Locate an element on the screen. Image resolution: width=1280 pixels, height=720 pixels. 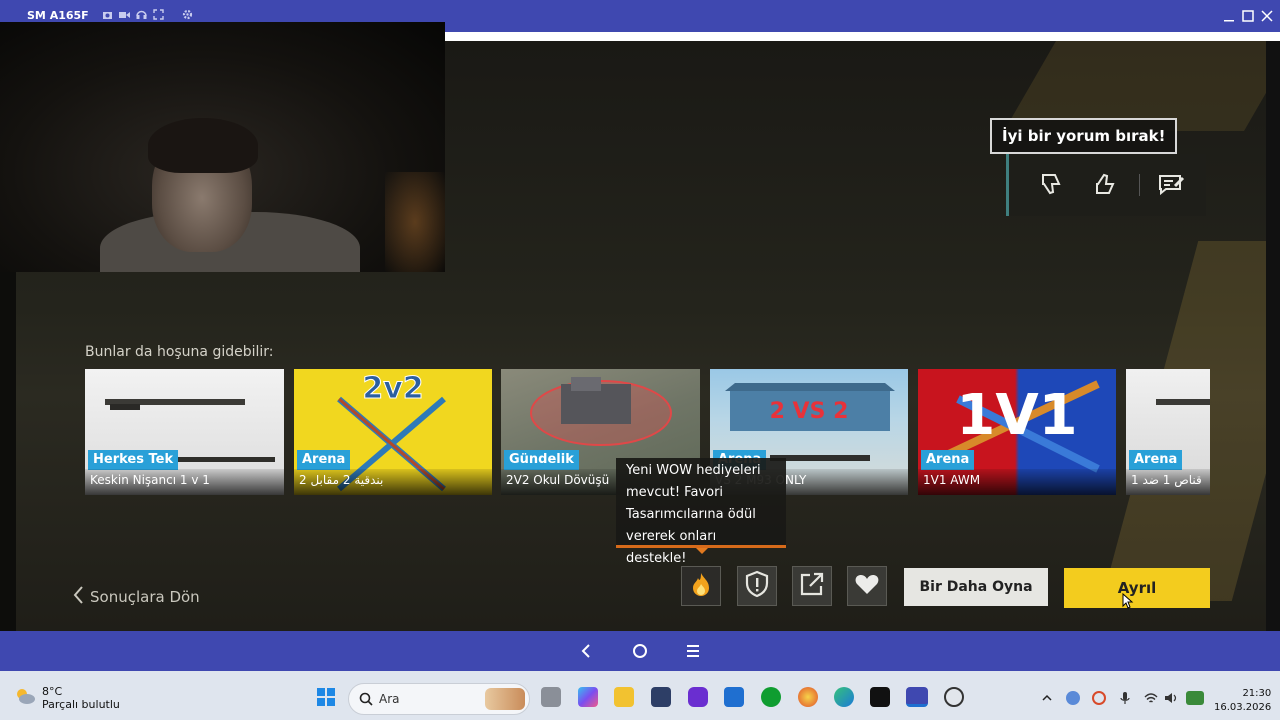
play-again-button: Bir Daha Oyna is located at coordinates (976, 587).